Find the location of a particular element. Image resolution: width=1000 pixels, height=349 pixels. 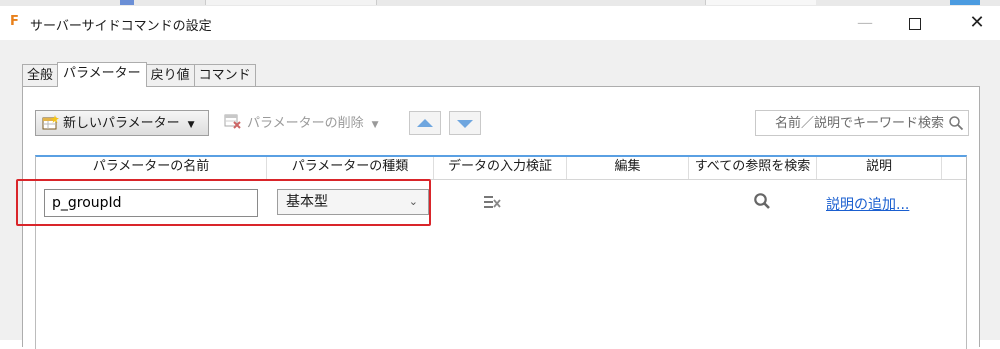

new-parameter-label: 新しいパラメーター is located at coordinates (121, 123).